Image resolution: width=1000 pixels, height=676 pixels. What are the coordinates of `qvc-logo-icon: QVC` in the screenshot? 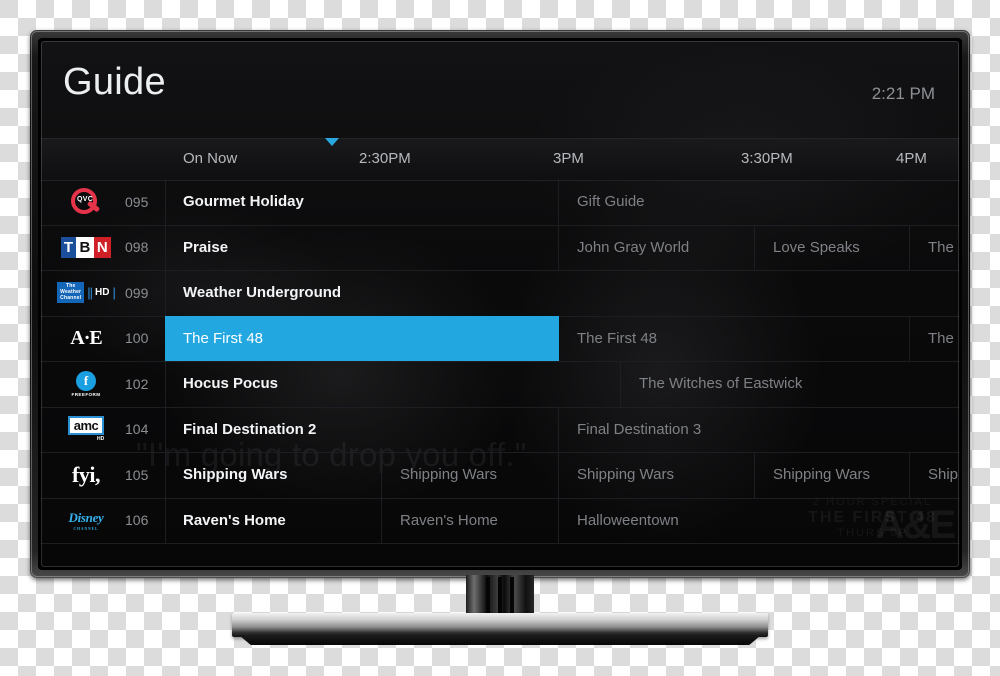 It's located at (86, 202).